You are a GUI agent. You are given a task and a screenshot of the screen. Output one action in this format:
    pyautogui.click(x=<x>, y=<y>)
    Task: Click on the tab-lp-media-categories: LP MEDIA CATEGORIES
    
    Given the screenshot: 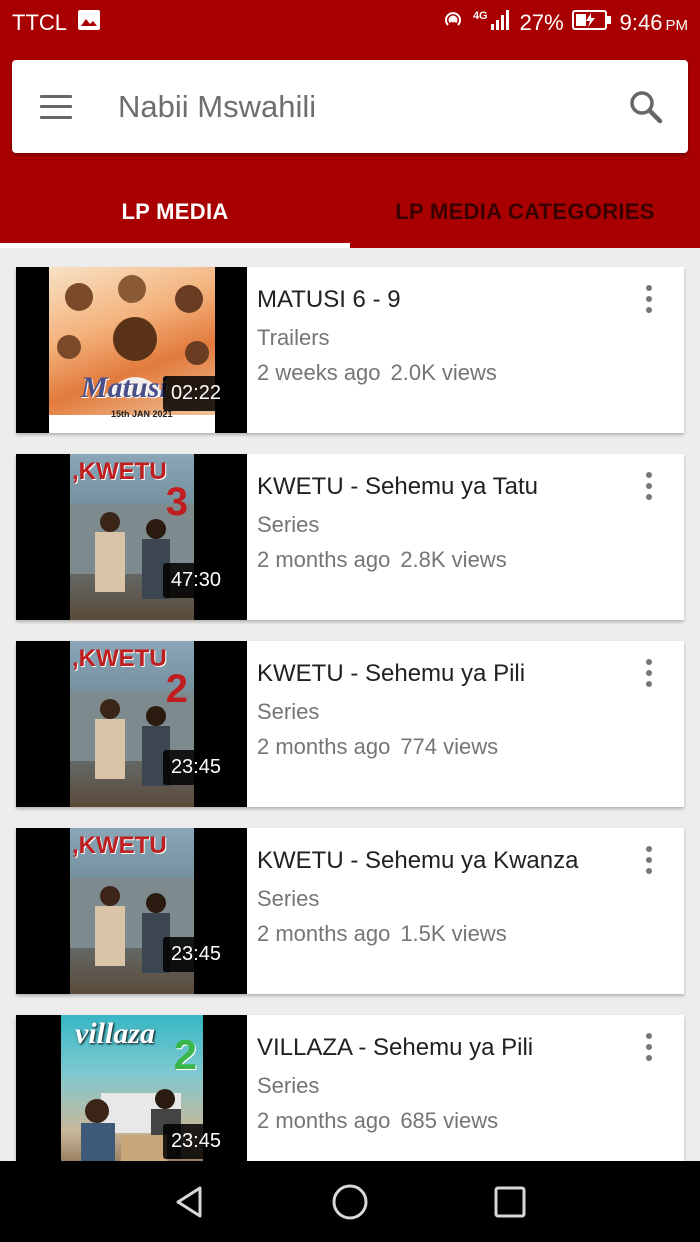 What is the action you would take?
    pyautogui.click(x=525, y=212)
    